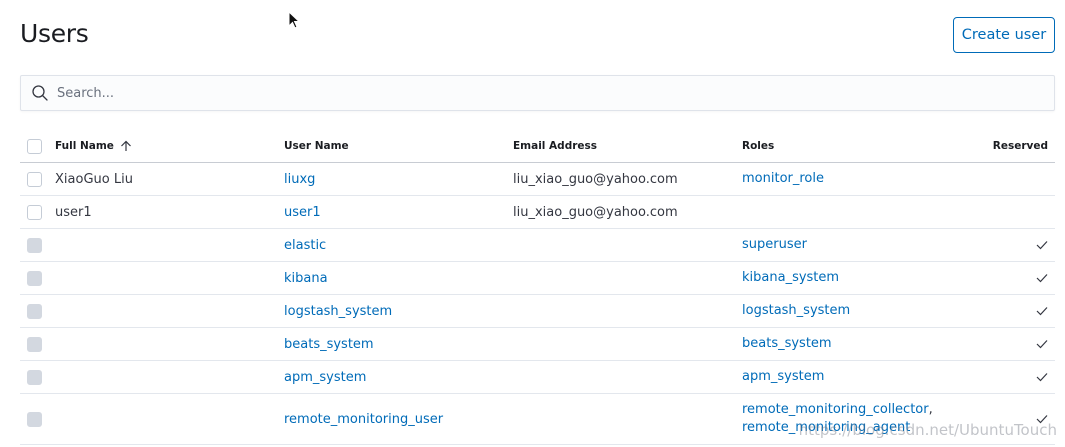  What do you see at coordinates (537, 278) in the screenshot?
I see `table-row: kibana kibana_system` at bounding box center [537, 278].